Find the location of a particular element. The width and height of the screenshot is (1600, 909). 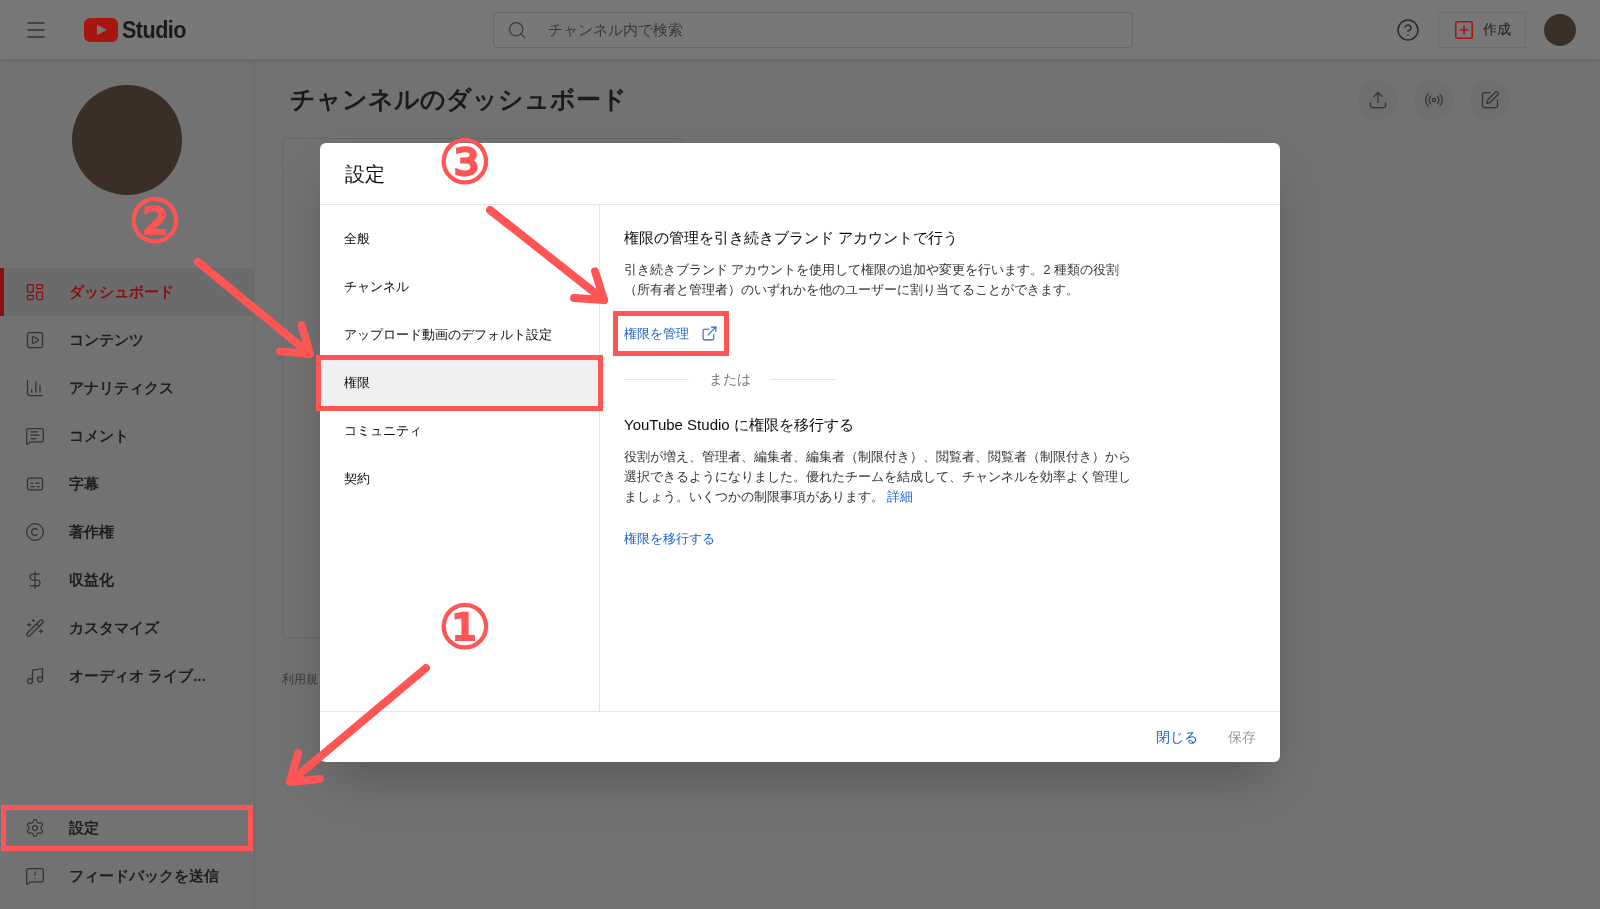

sidebar-item: アナリティクス is located at coordinates (127, 388).